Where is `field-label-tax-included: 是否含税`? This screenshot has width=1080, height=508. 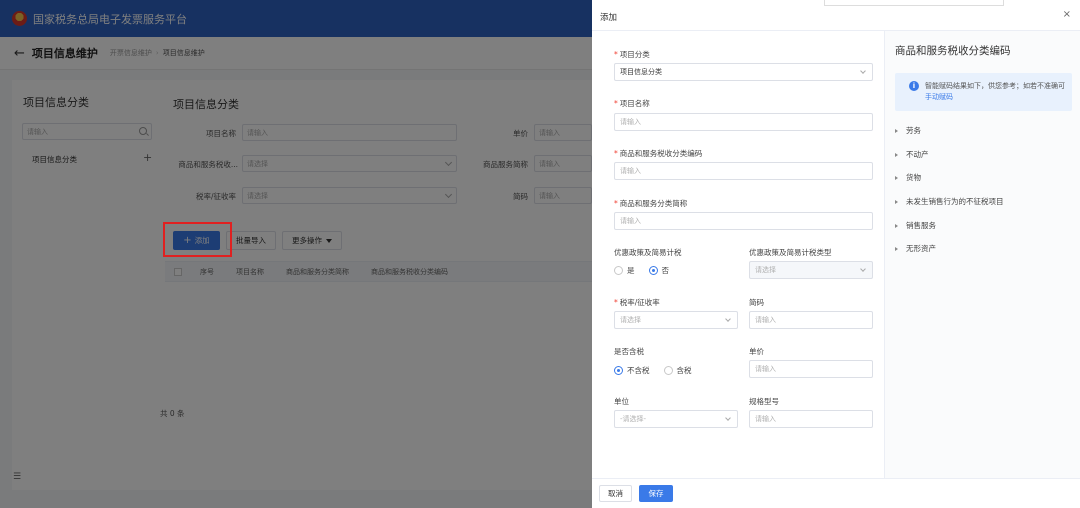
field-label-tax-included: 是否含税 is located at coordinates (629, 351).